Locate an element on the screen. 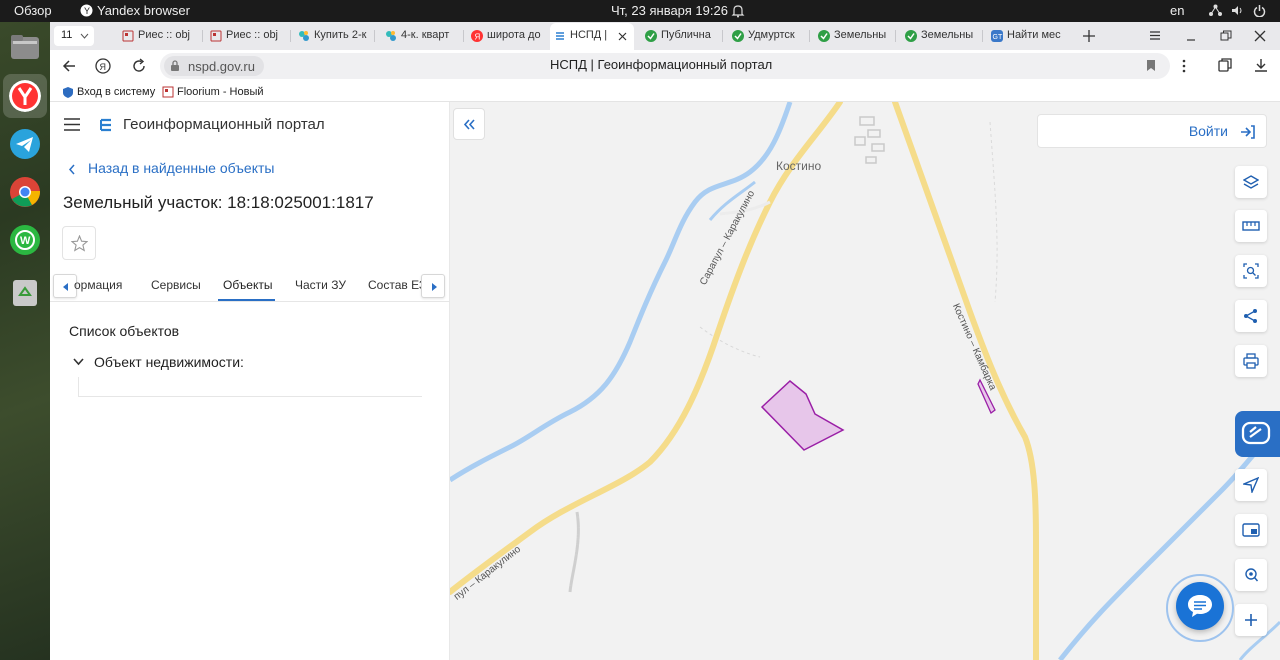  print-button is located at coordinates (1251, 361).